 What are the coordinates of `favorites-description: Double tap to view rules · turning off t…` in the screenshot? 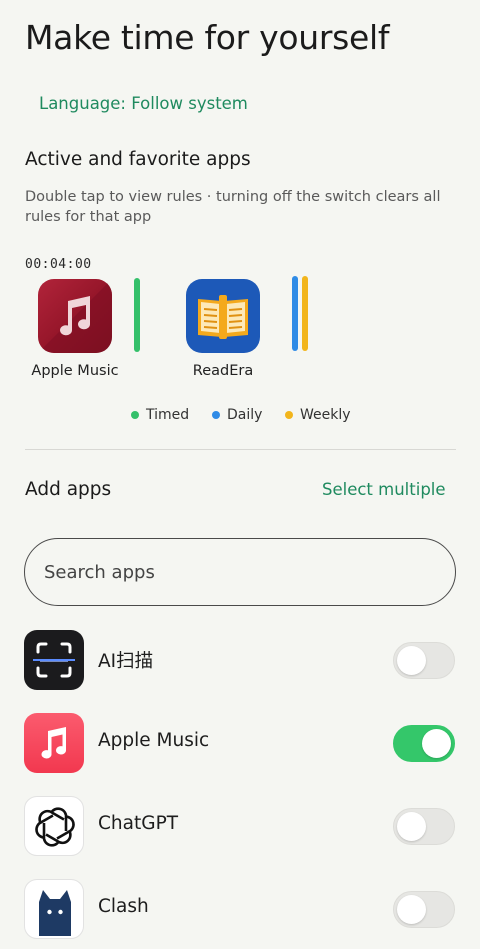 It's located at (233, 207).